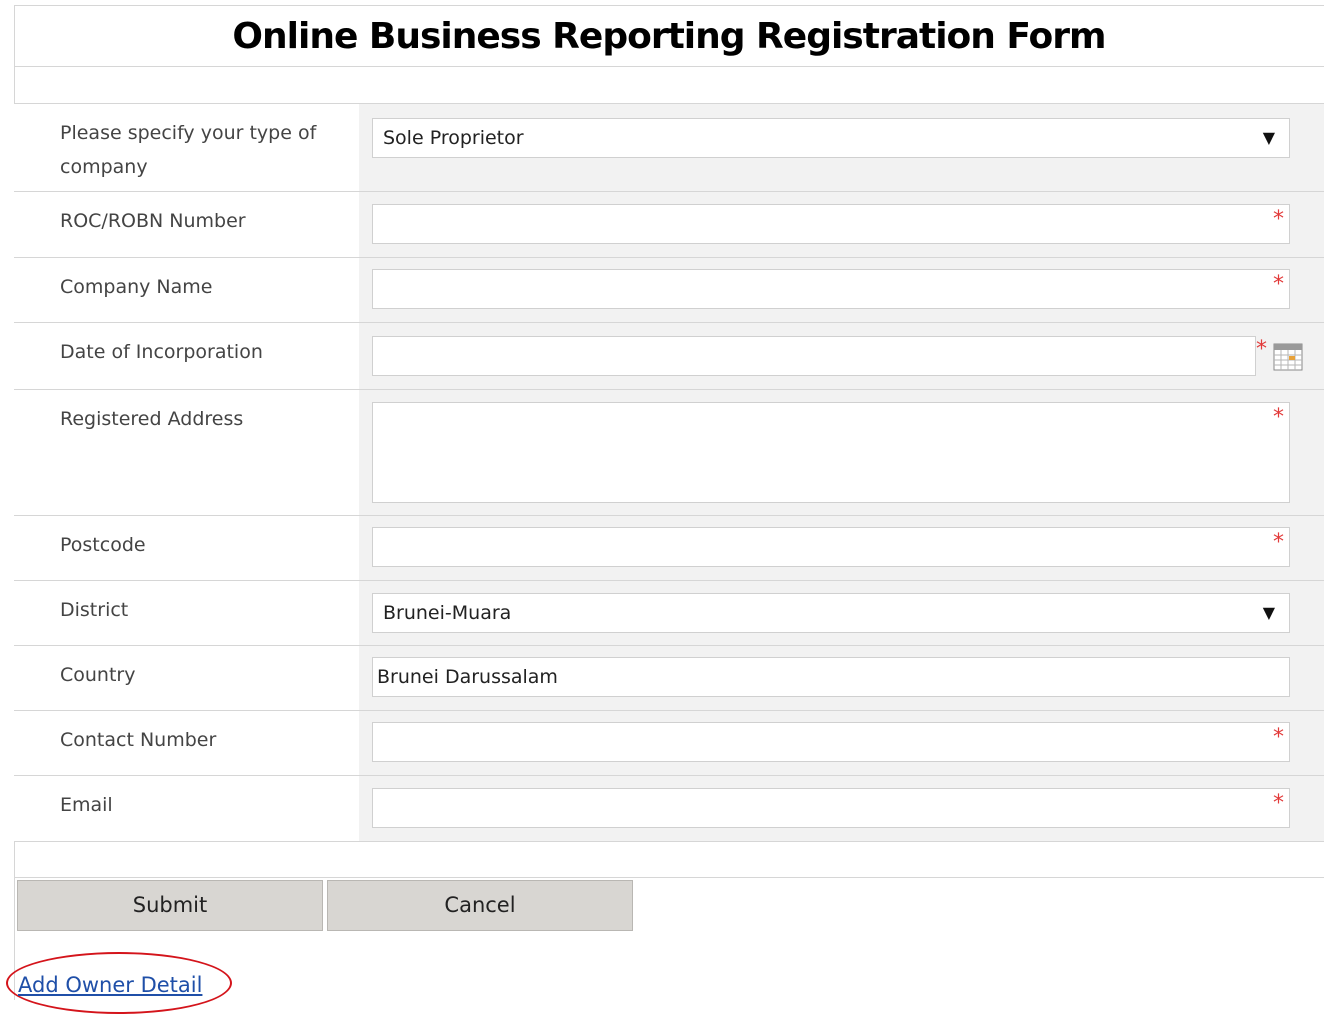 Image resolution: width=1324 pixels, height=1014 pixels. I want to click on country-value: Brunei Darussalam, so click(467, 677).